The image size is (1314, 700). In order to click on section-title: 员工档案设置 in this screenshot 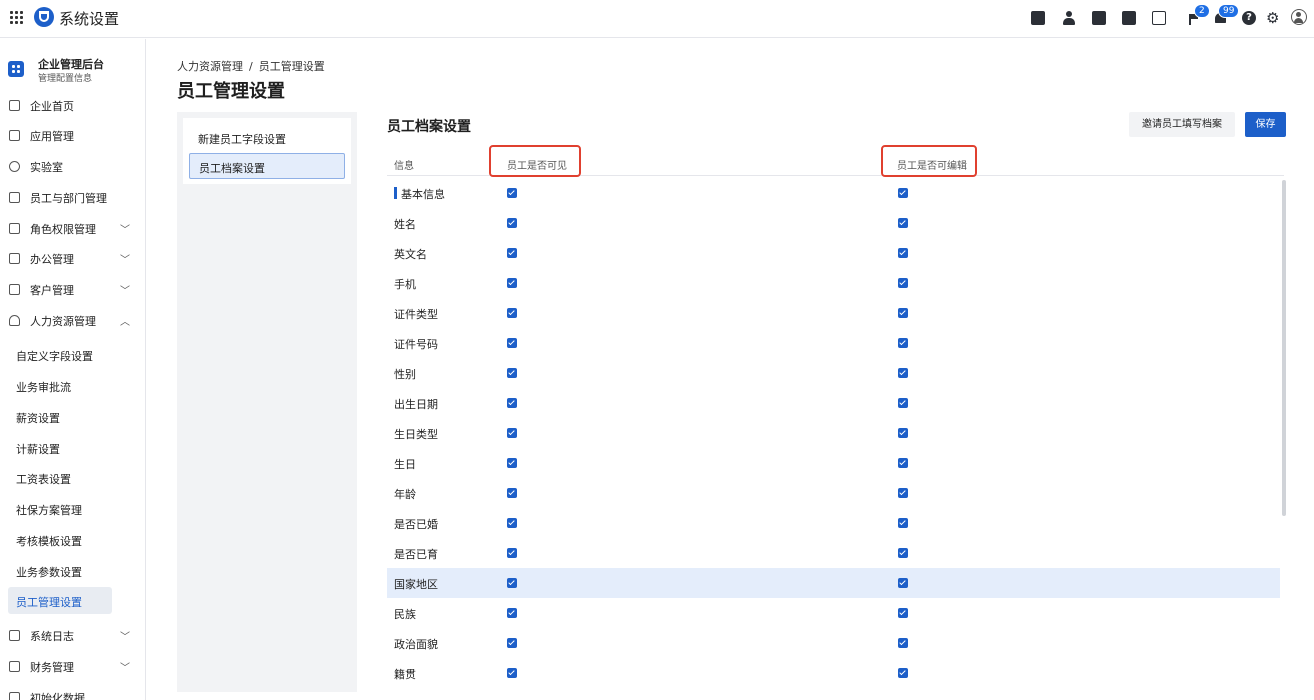, I will do `click(429, 127)`.